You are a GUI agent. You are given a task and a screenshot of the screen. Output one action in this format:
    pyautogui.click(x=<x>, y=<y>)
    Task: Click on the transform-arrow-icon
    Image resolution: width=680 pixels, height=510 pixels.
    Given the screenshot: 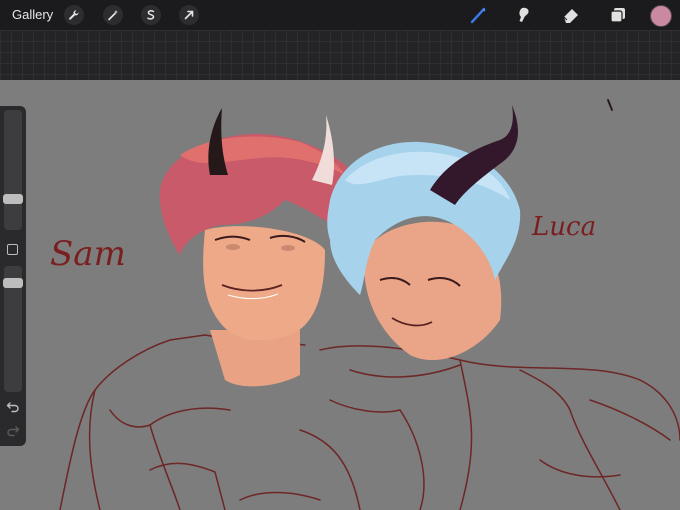 What is the action you would take?
    pyautogui.click(x=189, y=15)
    